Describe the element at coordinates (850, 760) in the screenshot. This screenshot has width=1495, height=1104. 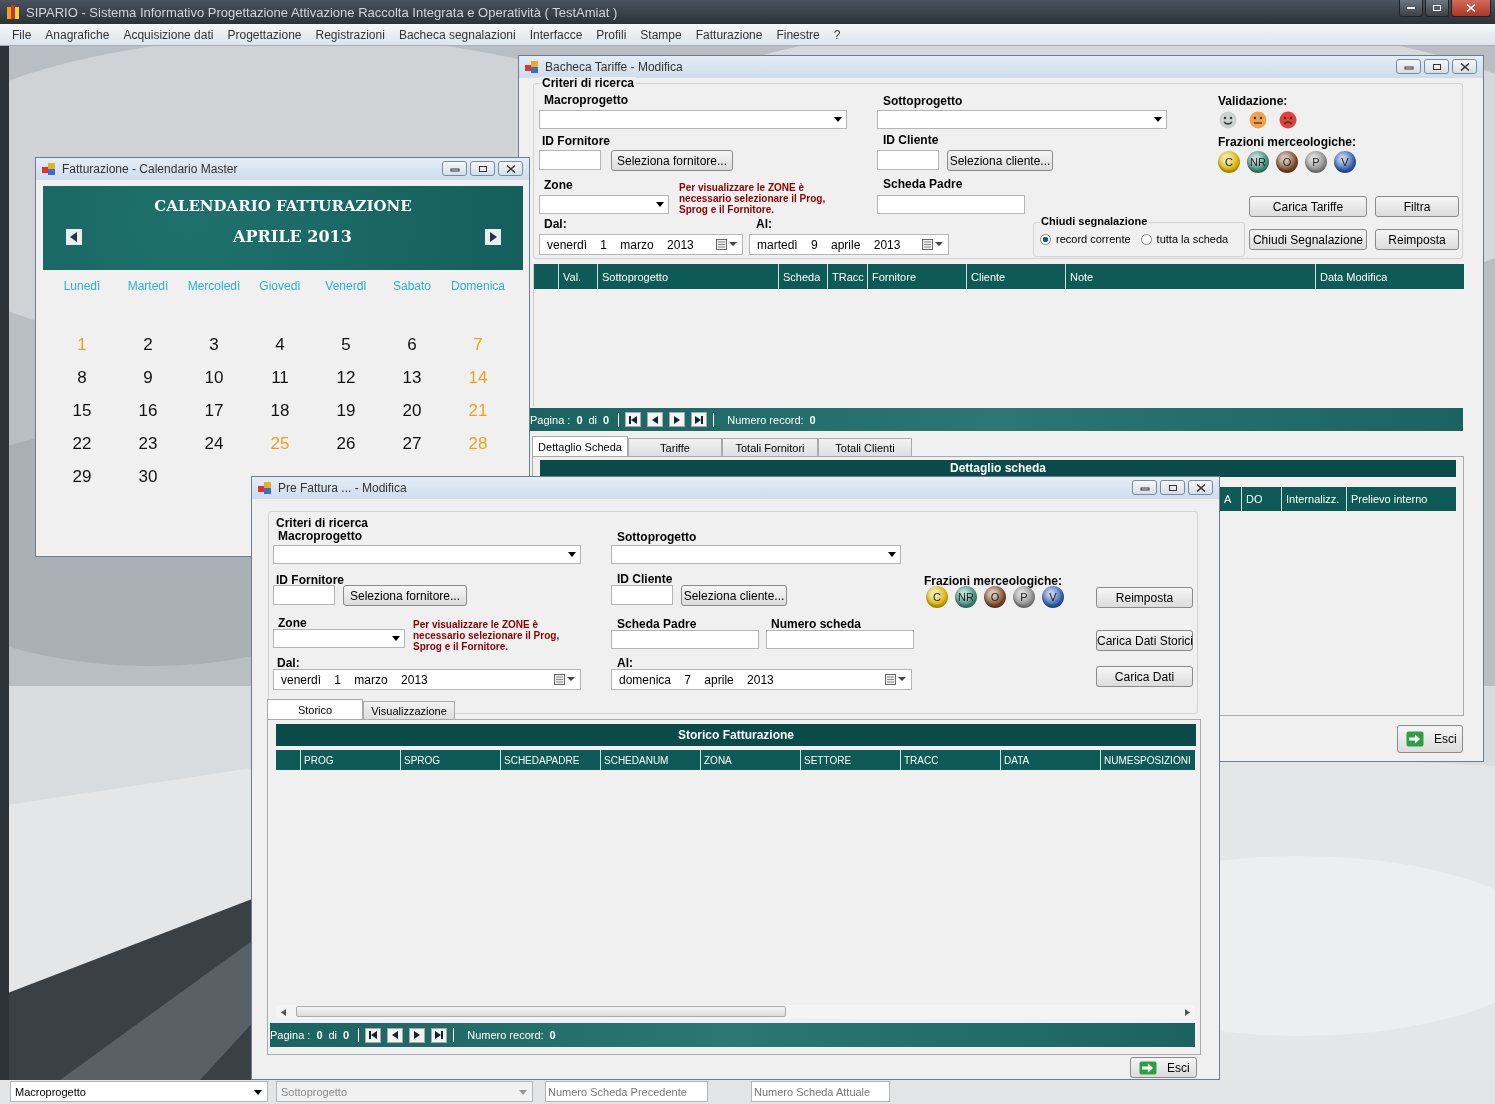
I see `column-header: SETTORE` at that location.